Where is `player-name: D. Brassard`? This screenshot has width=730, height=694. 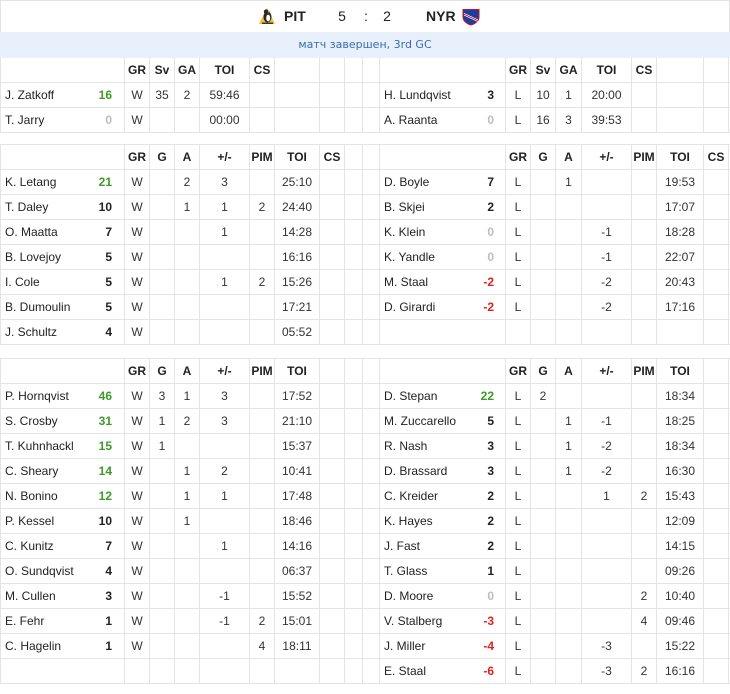
player-name: D. Brassard is located at coordinates (416, 471).